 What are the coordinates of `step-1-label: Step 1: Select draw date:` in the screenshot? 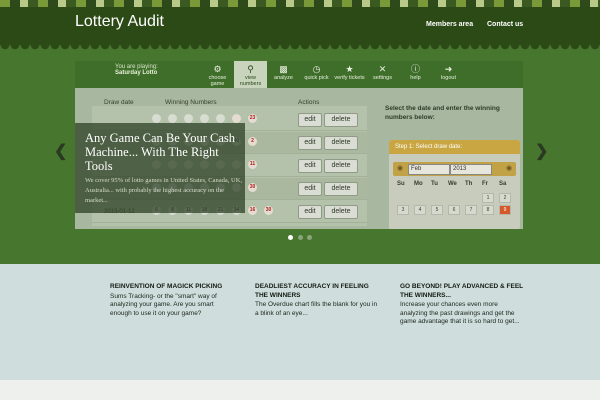 It's located at (429, 147).